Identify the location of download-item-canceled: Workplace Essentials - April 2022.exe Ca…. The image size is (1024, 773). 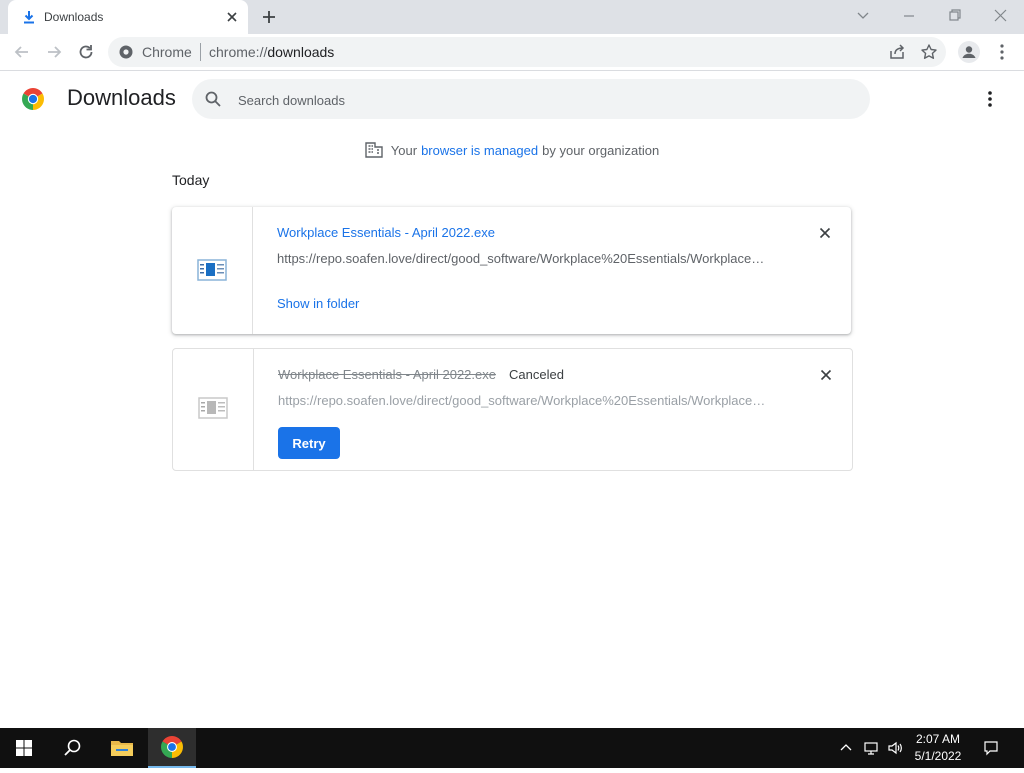
(512, 409).